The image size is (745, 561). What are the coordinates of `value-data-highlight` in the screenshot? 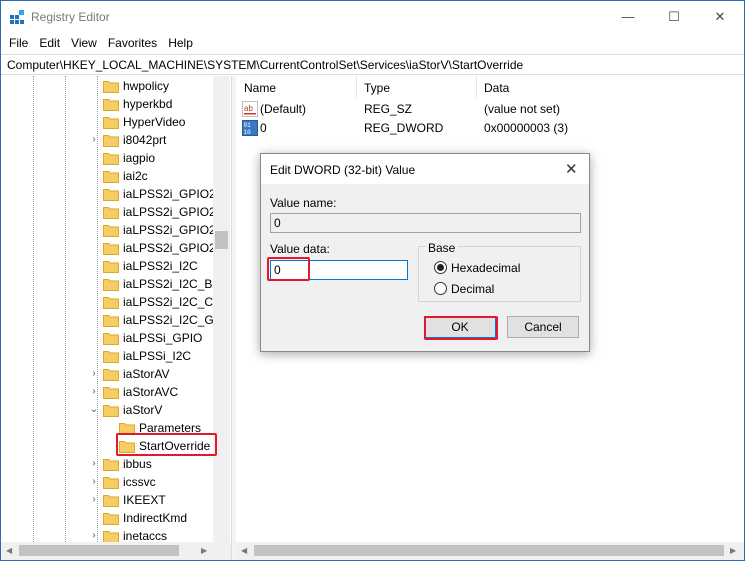 It's located at (288, 269).